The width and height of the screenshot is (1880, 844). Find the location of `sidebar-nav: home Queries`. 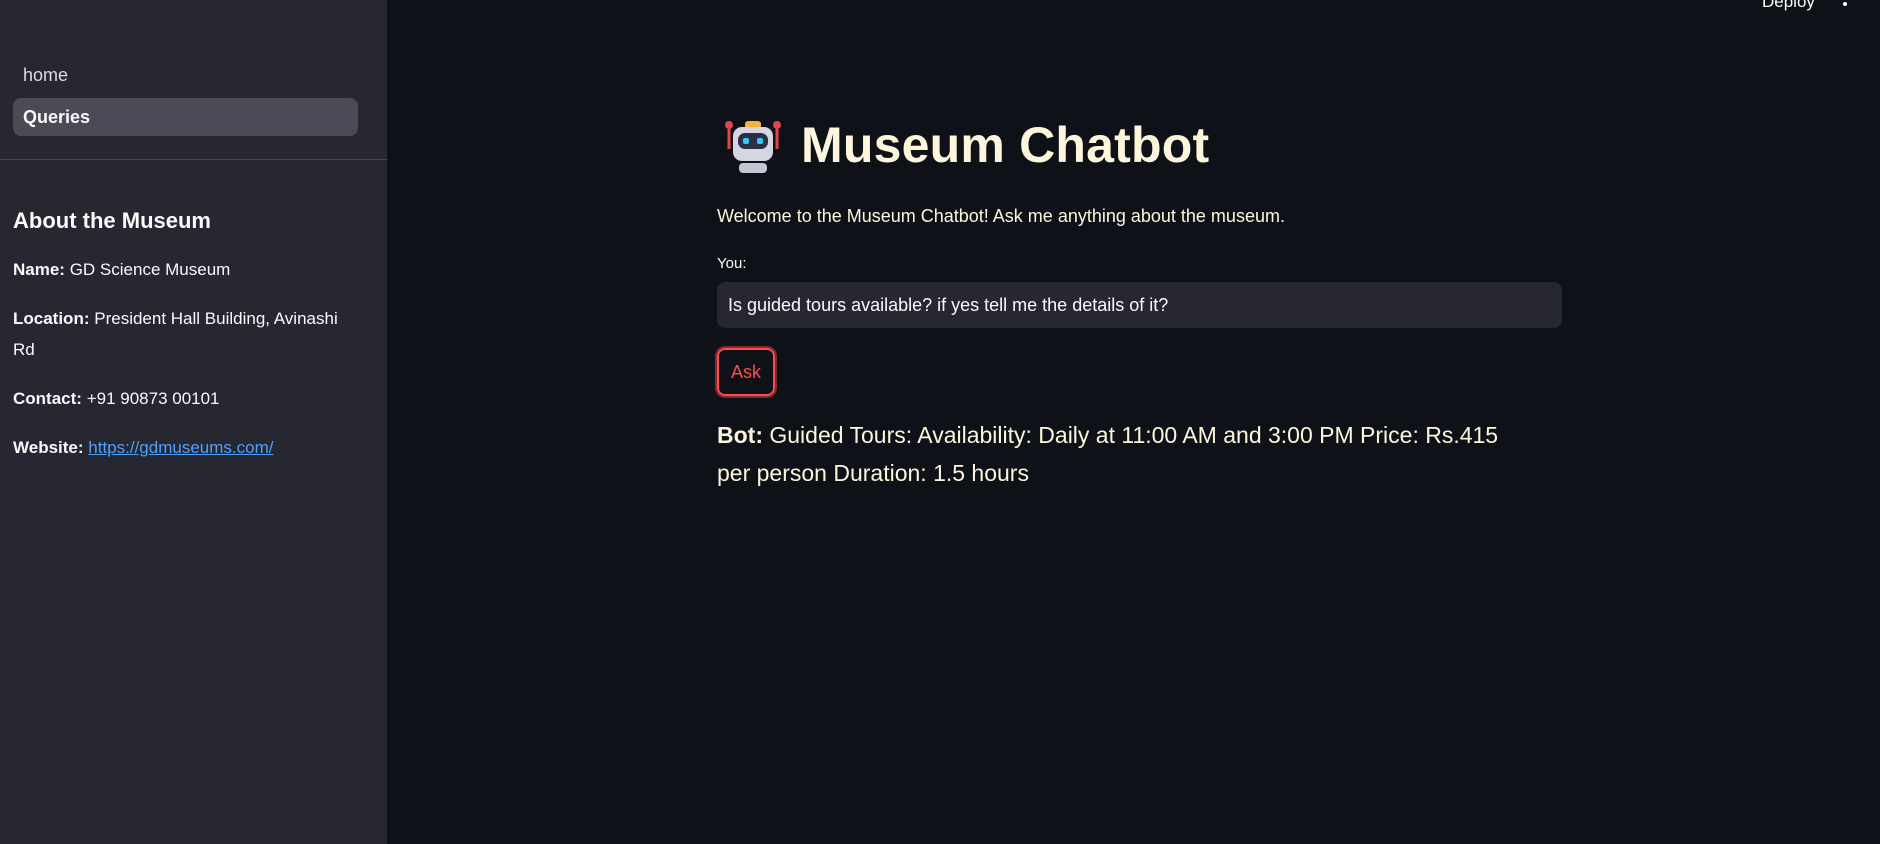

sidebar-nav: home Queries is located at coordinates (185, 98).